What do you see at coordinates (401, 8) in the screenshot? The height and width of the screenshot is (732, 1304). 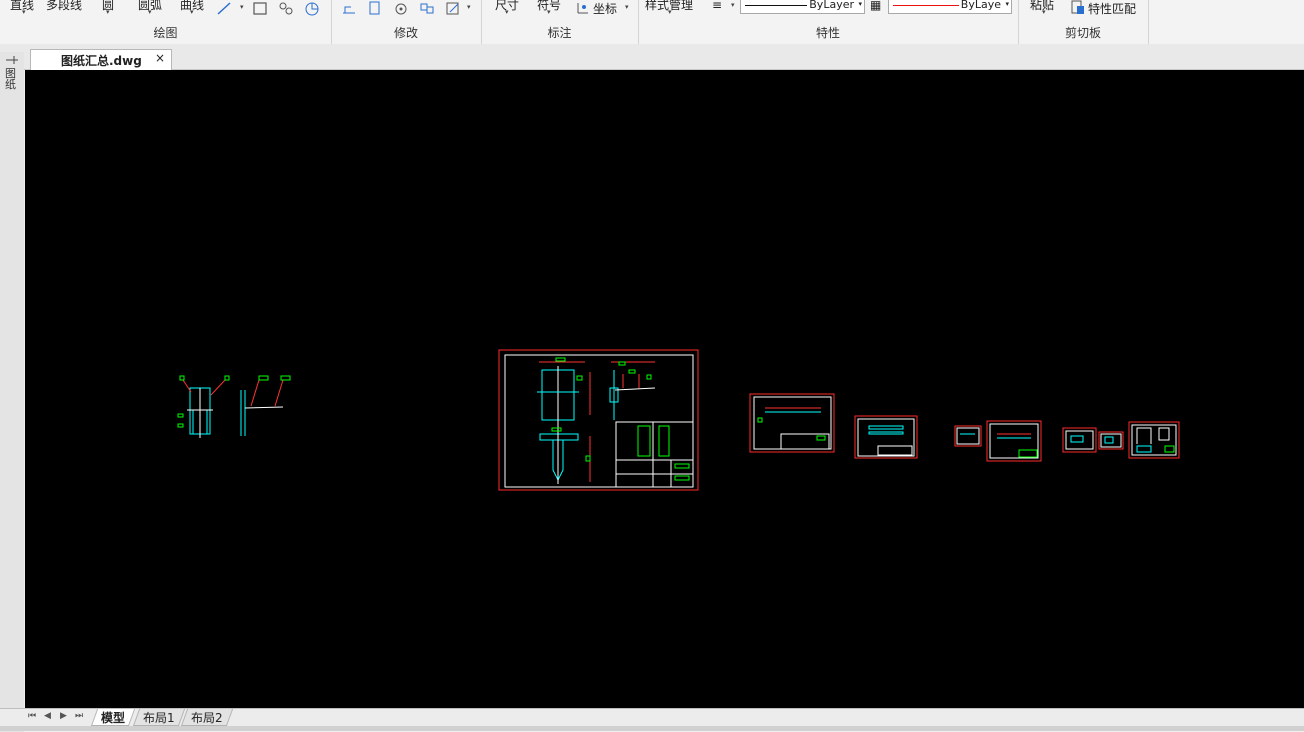 I see `rotate-icon` at bounding box center [401, 8].